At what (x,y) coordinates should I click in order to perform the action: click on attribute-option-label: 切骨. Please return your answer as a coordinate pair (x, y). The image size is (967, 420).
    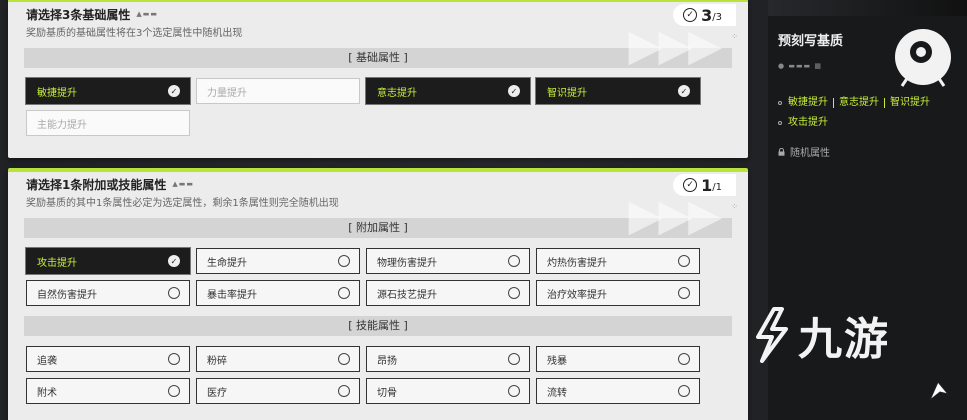
    Looking at the image, I should click on (387, 393).